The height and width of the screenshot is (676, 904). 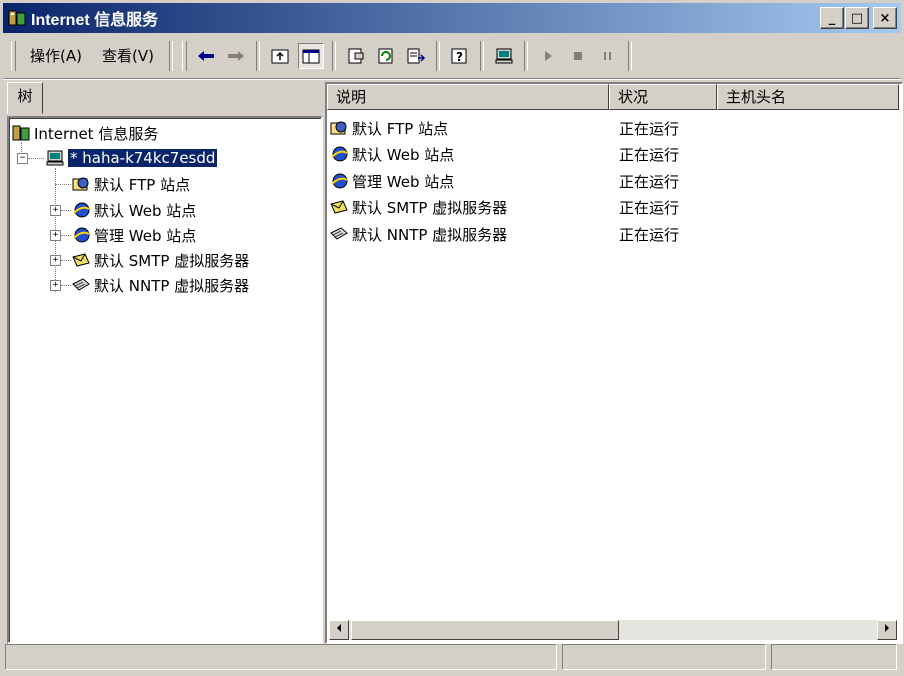 I want to click on iis-app-icon, so click(x=17, y=18).